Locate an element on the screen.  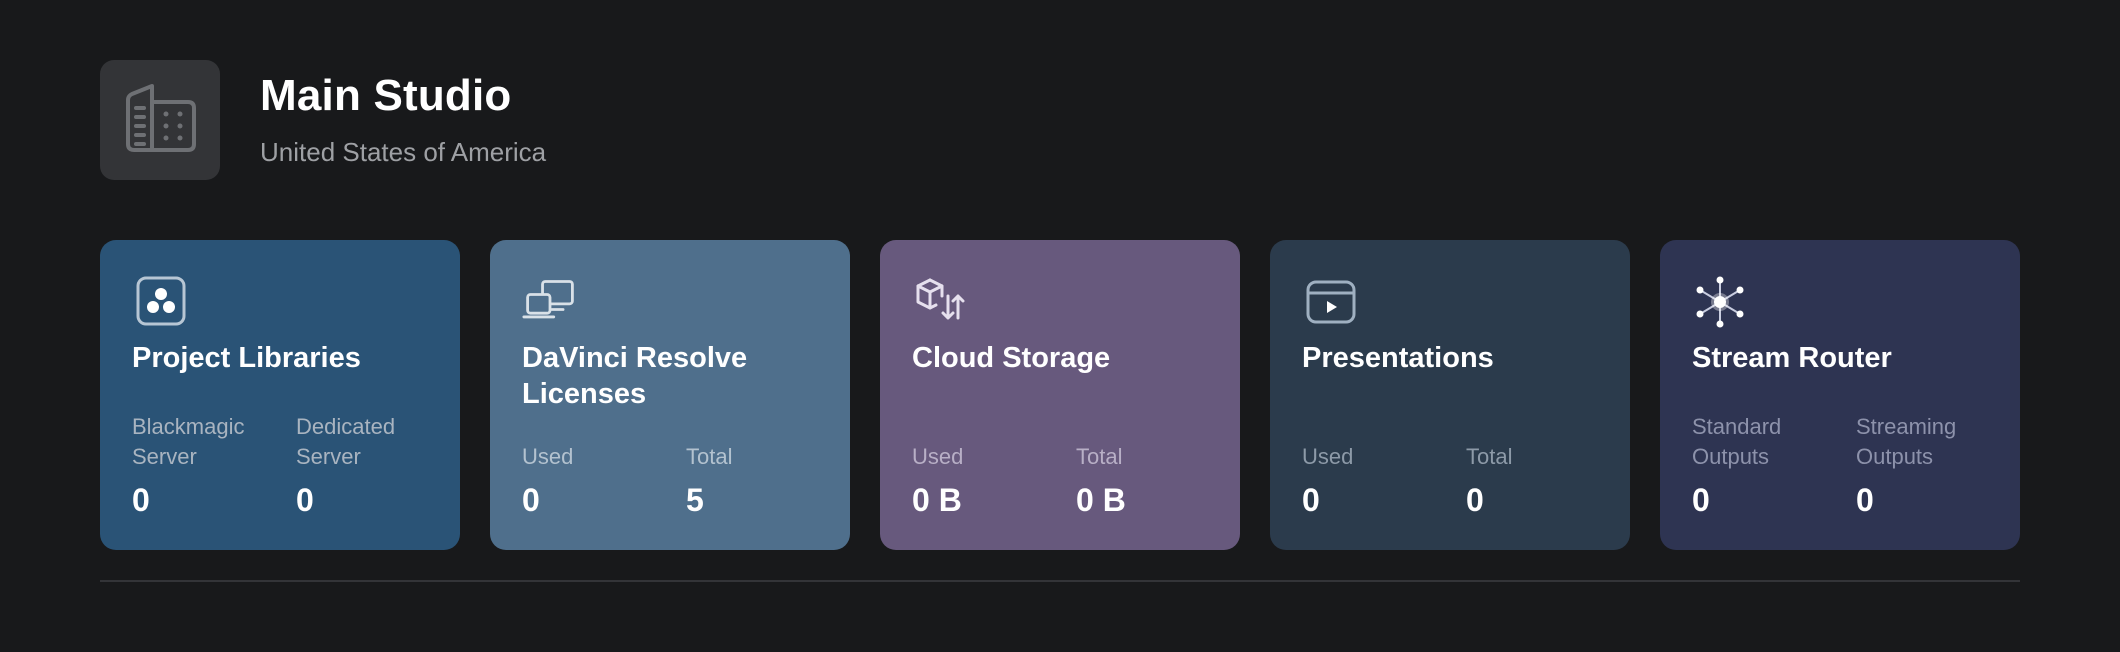
card-stats: Used 0 Total 0 is located at coordinates (1466, 480).